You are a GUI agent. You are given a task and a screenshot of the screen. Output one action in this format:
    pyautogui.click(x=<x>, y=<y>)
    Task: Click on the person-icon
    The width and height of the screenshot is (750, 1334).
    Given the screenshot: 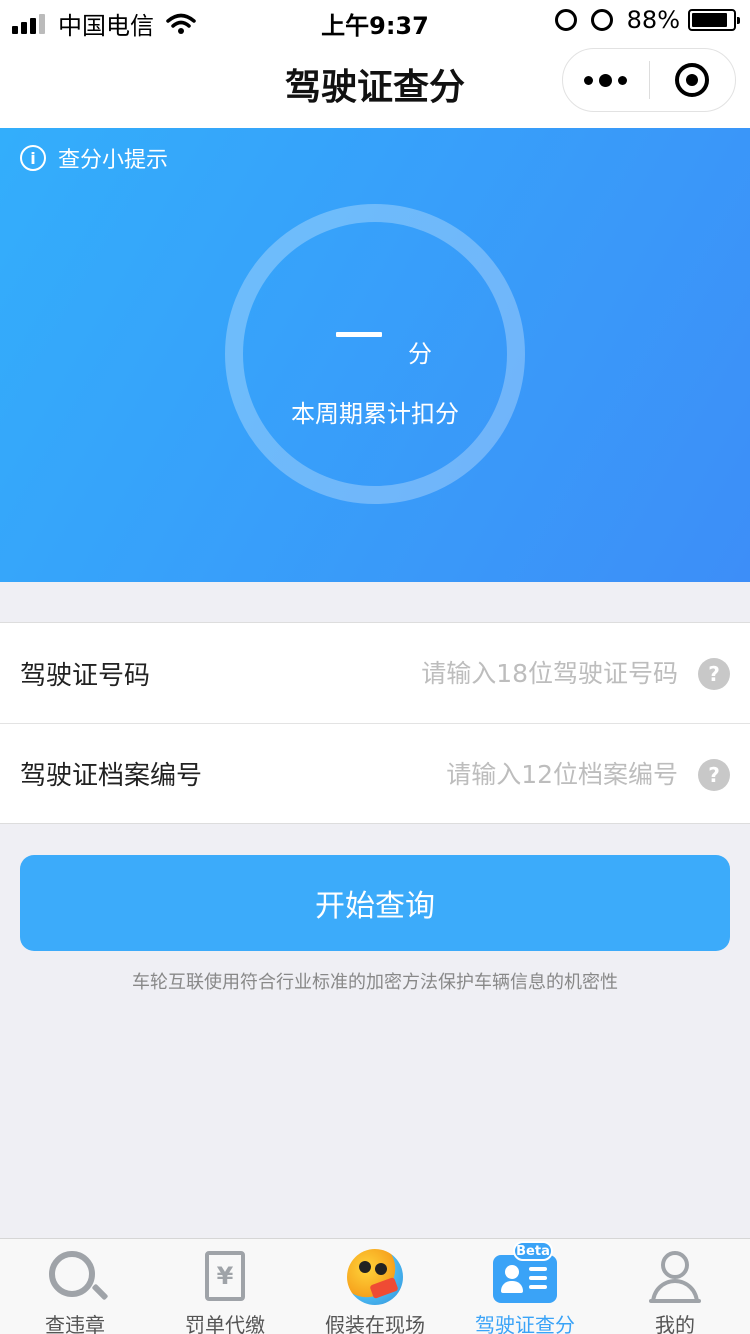 What is the action you would take?
    pyautogui.click(x=675, y=1277)
    